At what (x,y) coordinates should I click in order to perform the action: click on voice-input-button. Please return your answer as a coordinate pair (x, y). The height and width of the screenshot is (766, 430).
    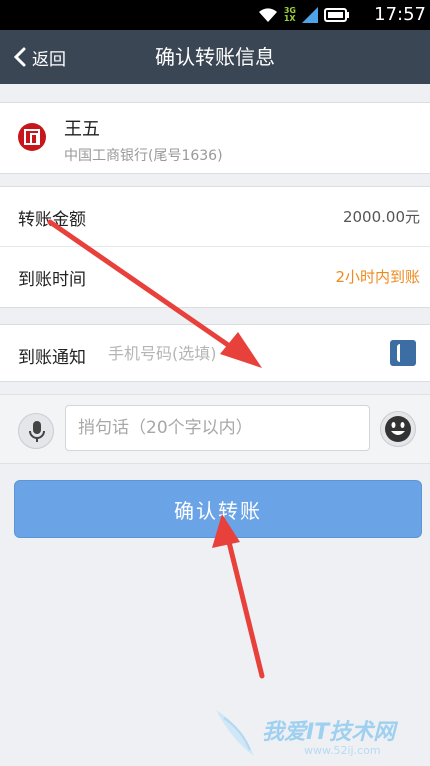
    Looking at the image, I should click on (36, 431).